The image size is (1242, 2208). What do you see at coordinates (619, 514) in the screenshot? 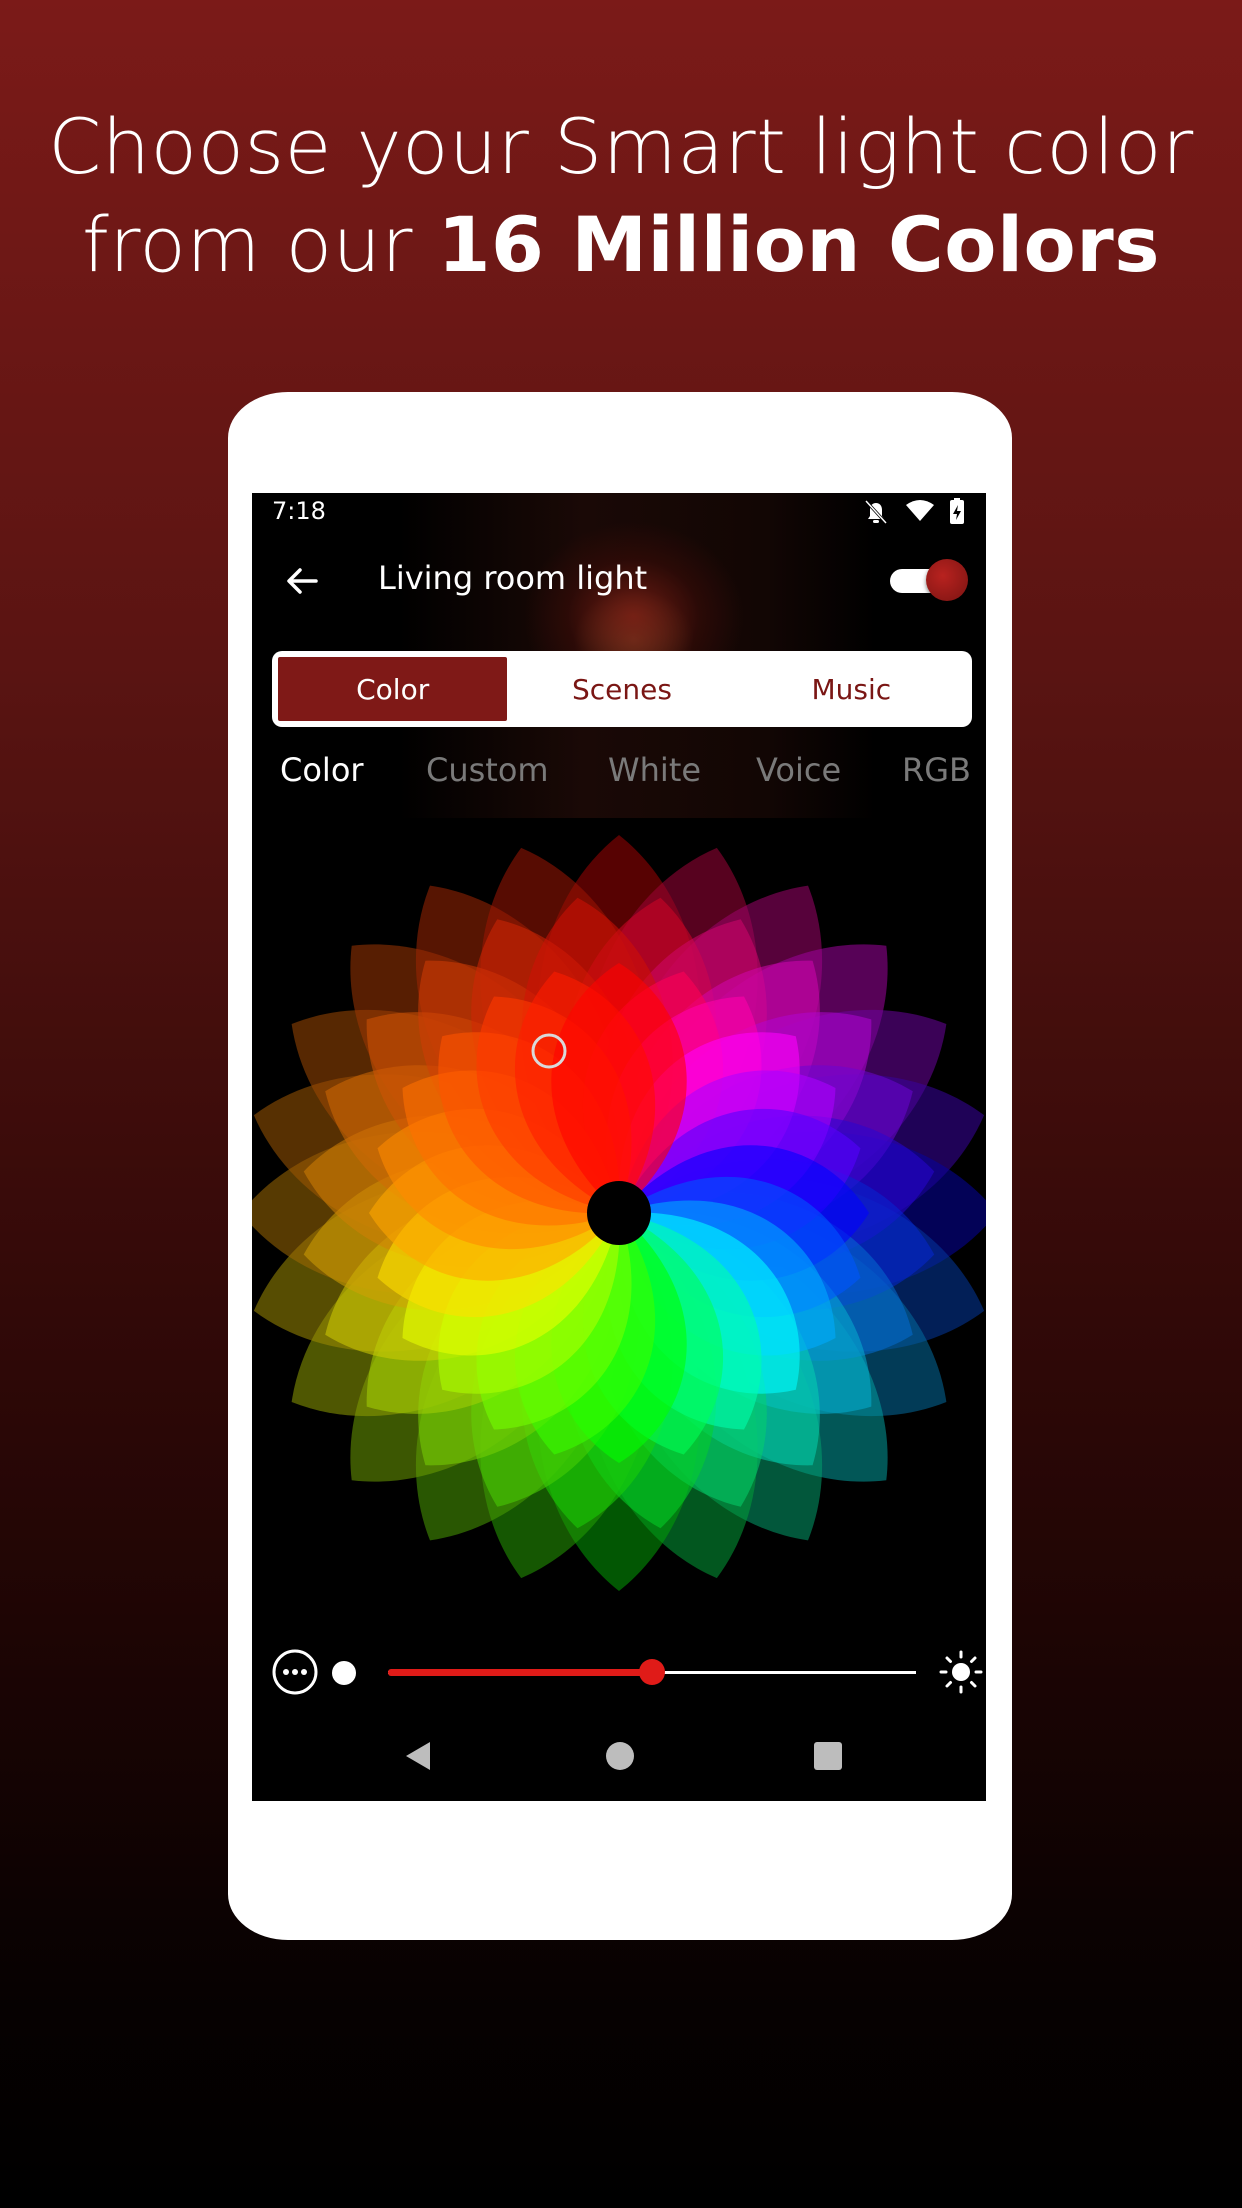
I see `status-bar: 7:18` at bounding box center [619, 514].